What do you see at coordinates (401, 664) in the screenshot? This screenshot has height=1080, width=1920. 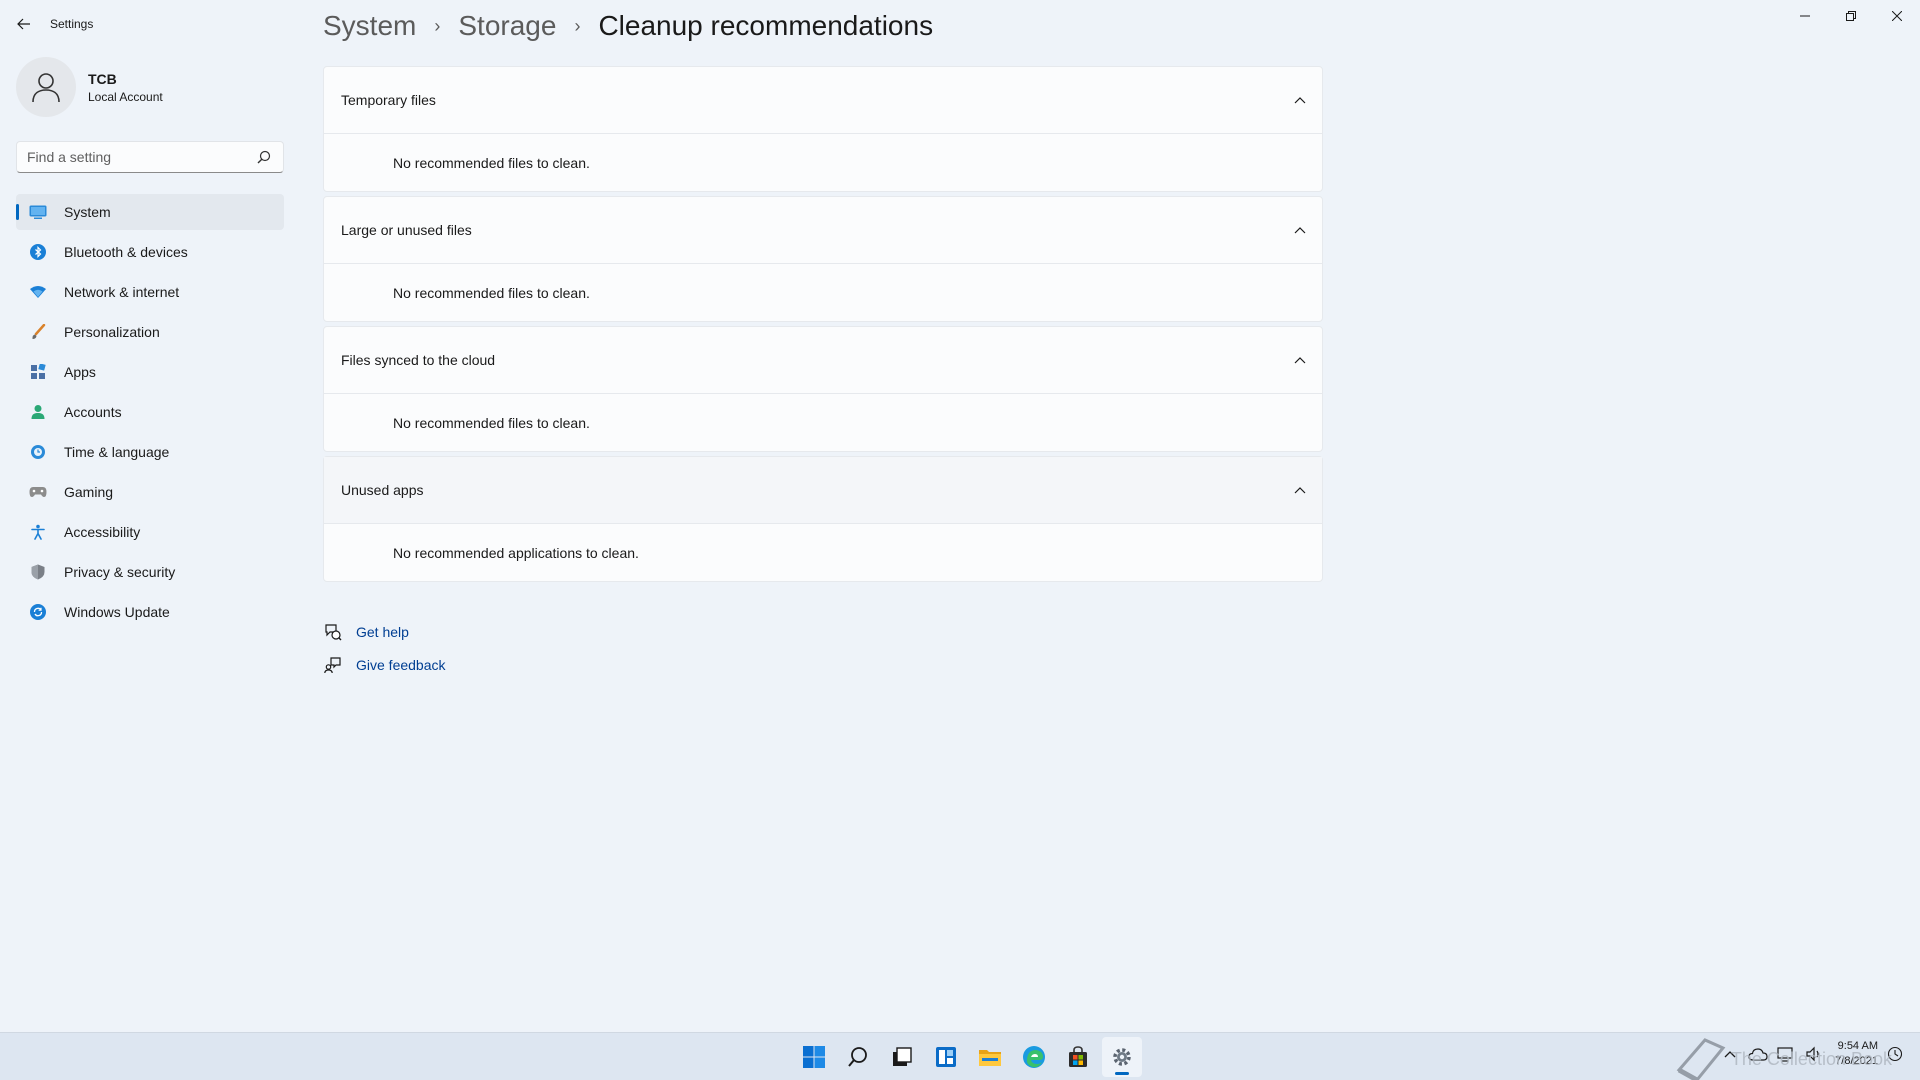 I see `link-label: Give feedback` at bounding box center [401, 664].